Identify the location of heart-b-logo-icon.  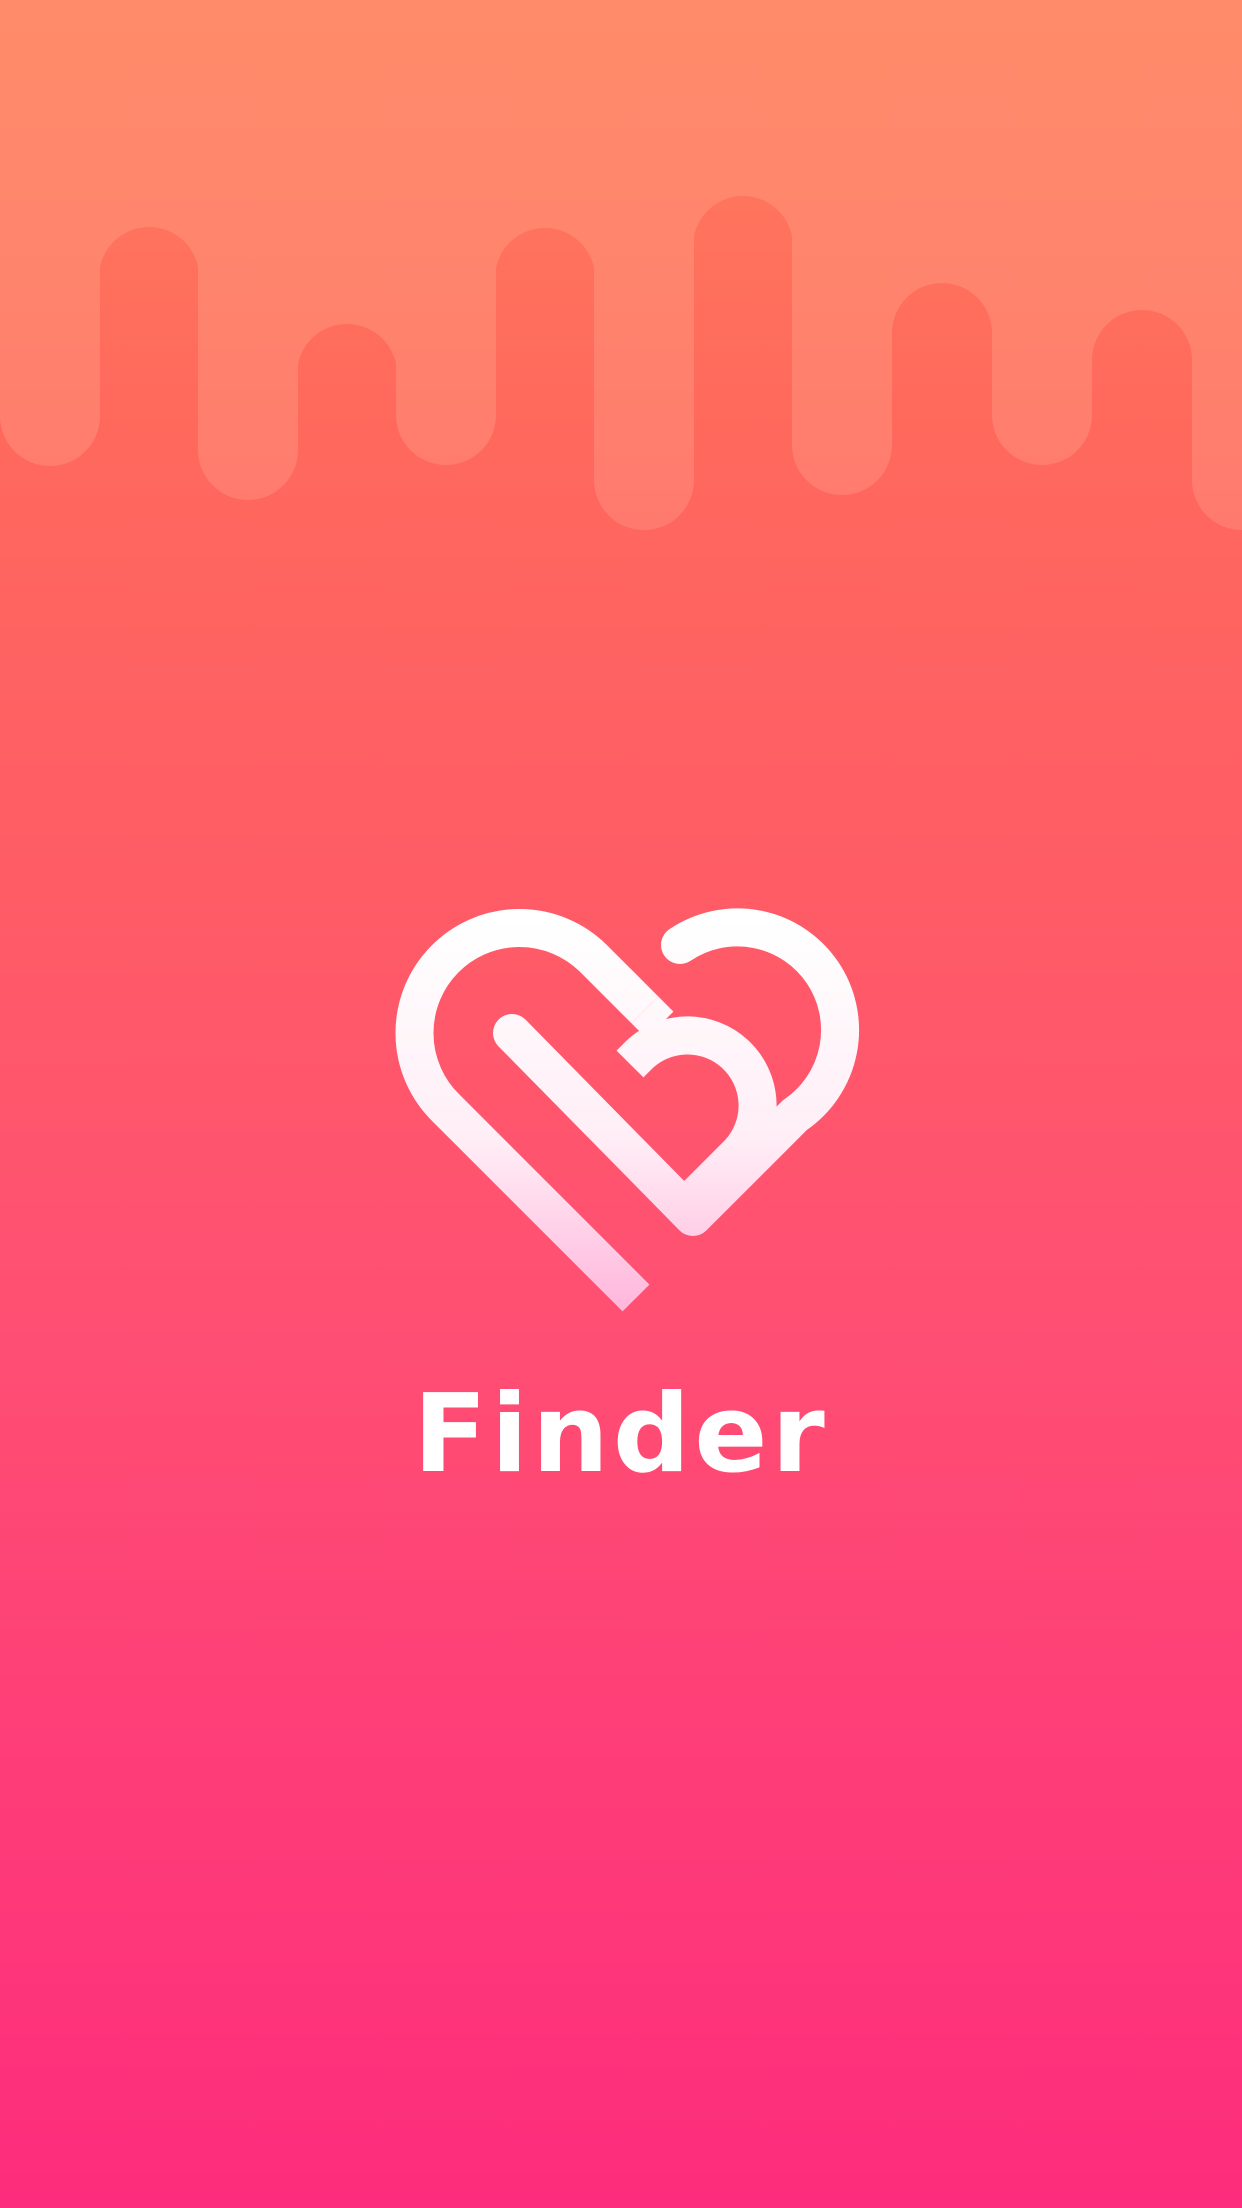
(627, 1110).